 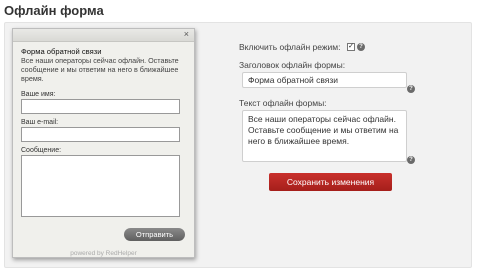 I want to click on save-changes-button: Сохранить изменения, so click(x=330, y=182).